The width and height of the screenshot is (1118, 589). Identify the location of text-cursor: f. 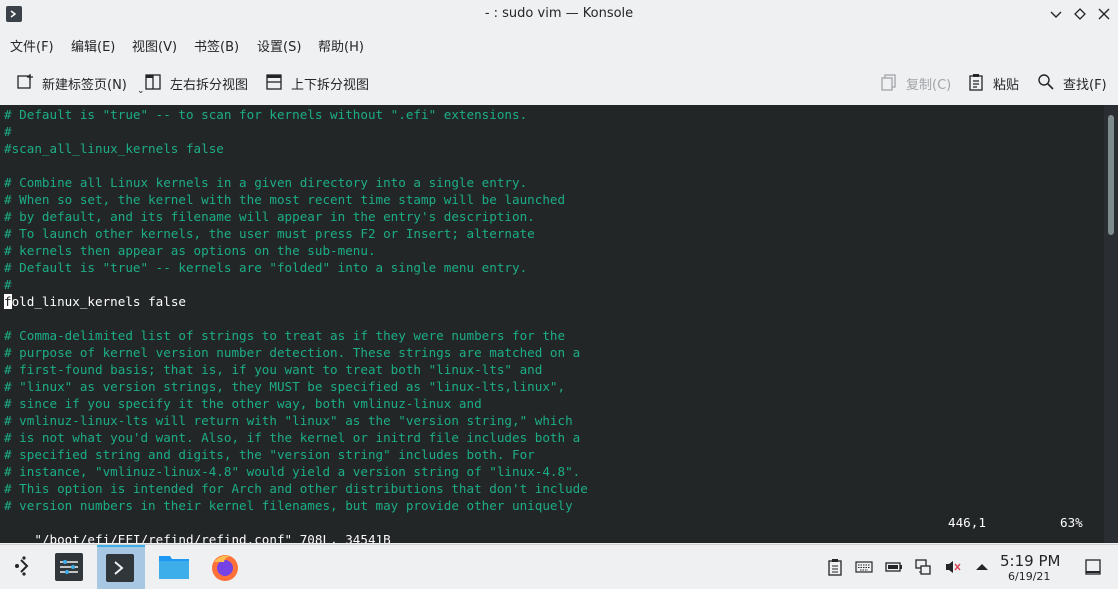
(8, 301).